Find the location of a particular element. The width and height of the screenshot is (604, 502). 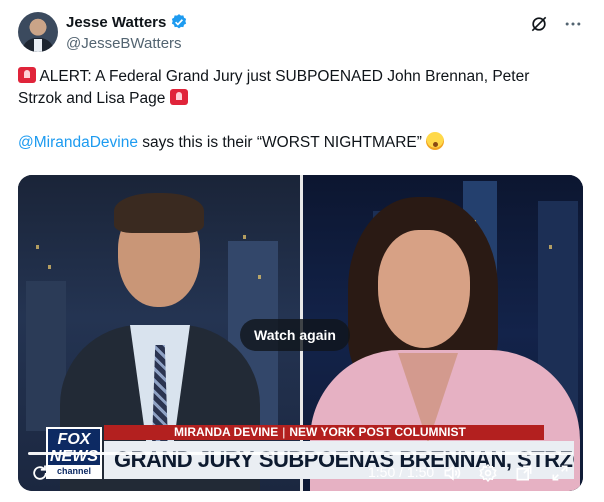

logo-line-1: FOX is located at coordinates (74, 439).